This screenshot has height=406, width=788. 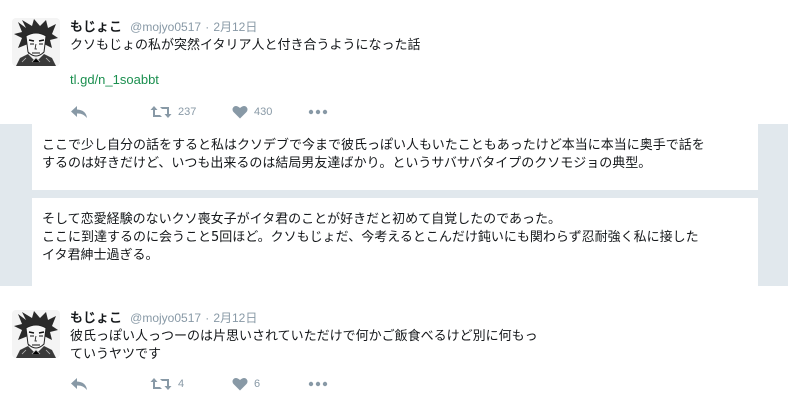 I want to click on retweet-button: 4, so click(x=167, y=384).